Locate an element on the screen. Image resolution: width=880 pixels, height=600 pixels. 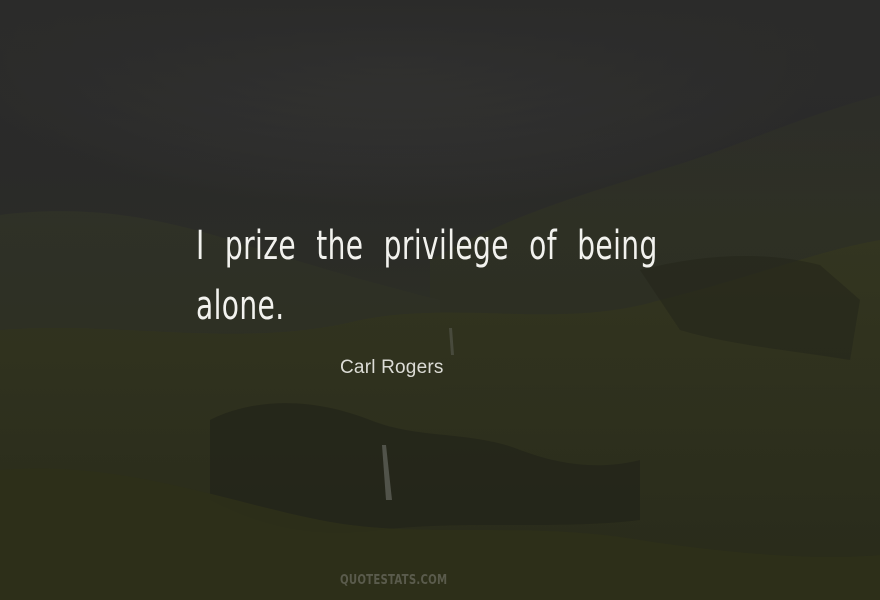
quote-text: I prize the privilege of being alone. is located at coordinates (427, 276).